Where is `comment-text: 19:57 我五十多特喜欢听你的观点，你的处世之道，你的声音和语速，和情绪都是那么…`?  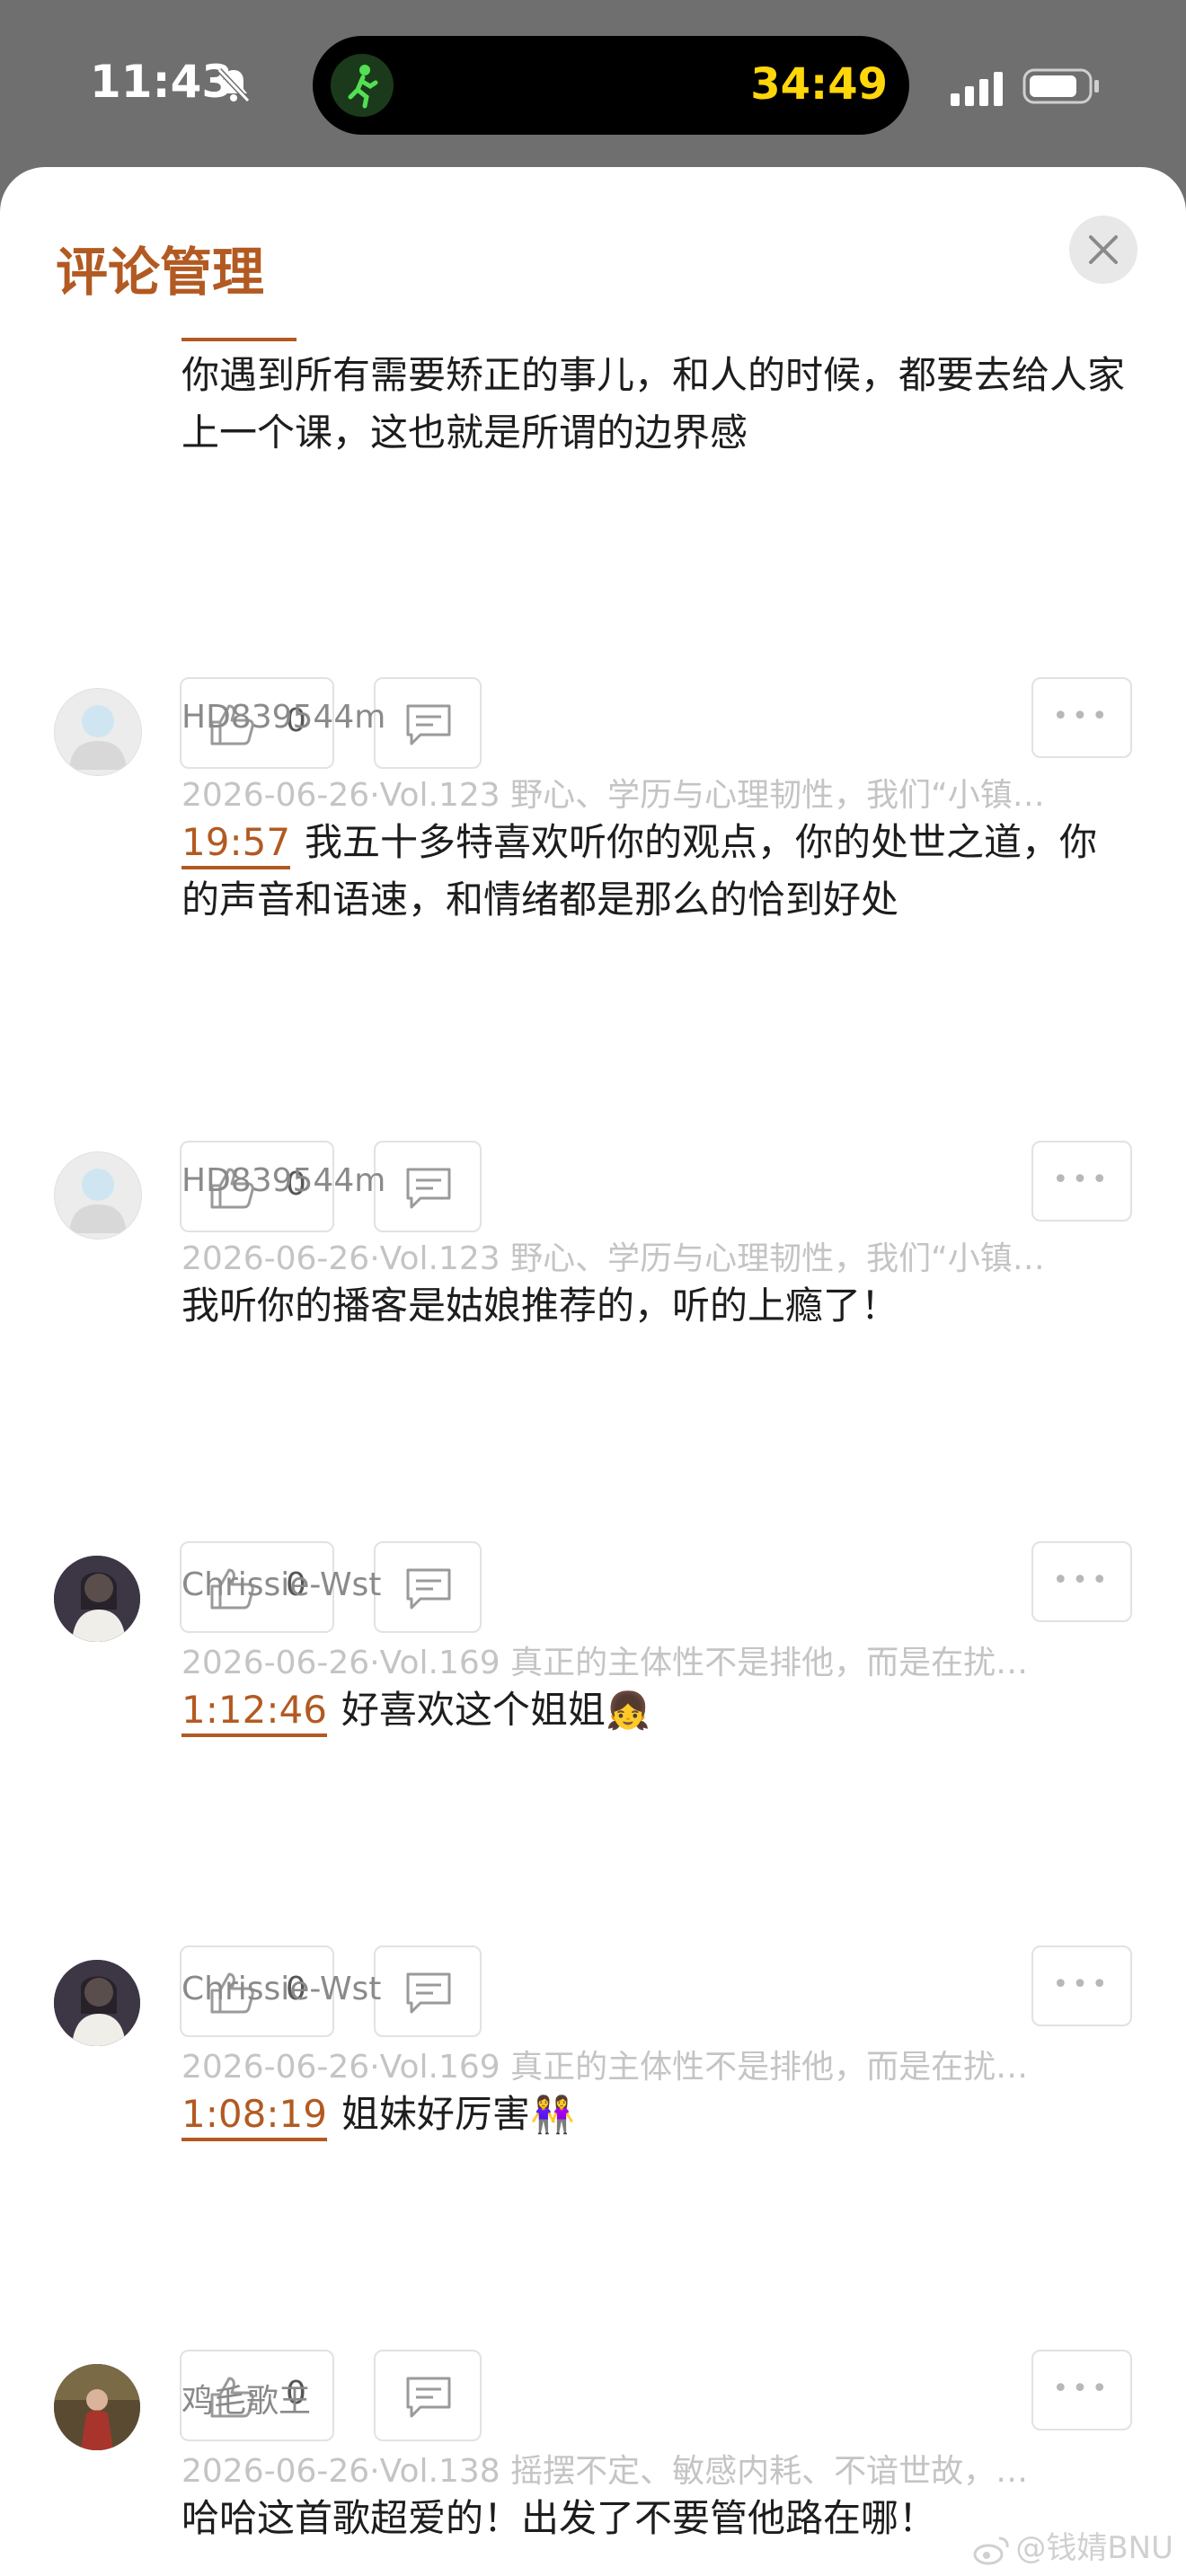
comment-text: 19:57 我五十多特喜欢听你的观点，你的处世之道，你的声音和语速，和情绪都是那么… is located at coordinates (639, 871).